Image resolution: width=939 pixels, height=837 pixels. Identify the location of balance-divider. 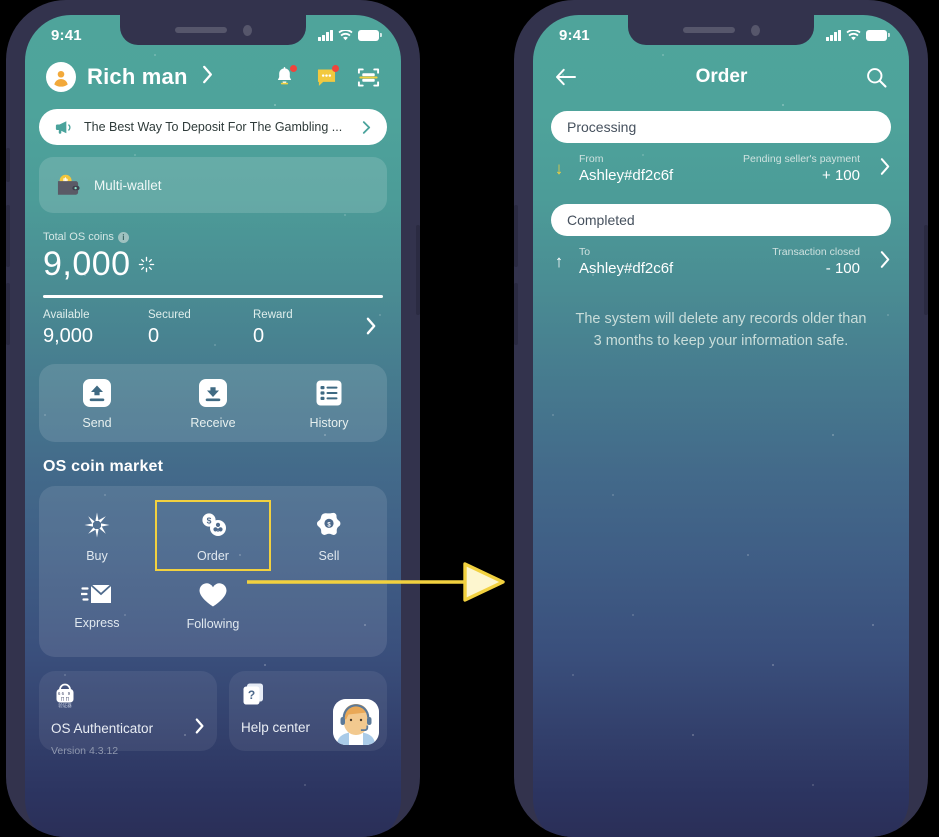
(213, 296).